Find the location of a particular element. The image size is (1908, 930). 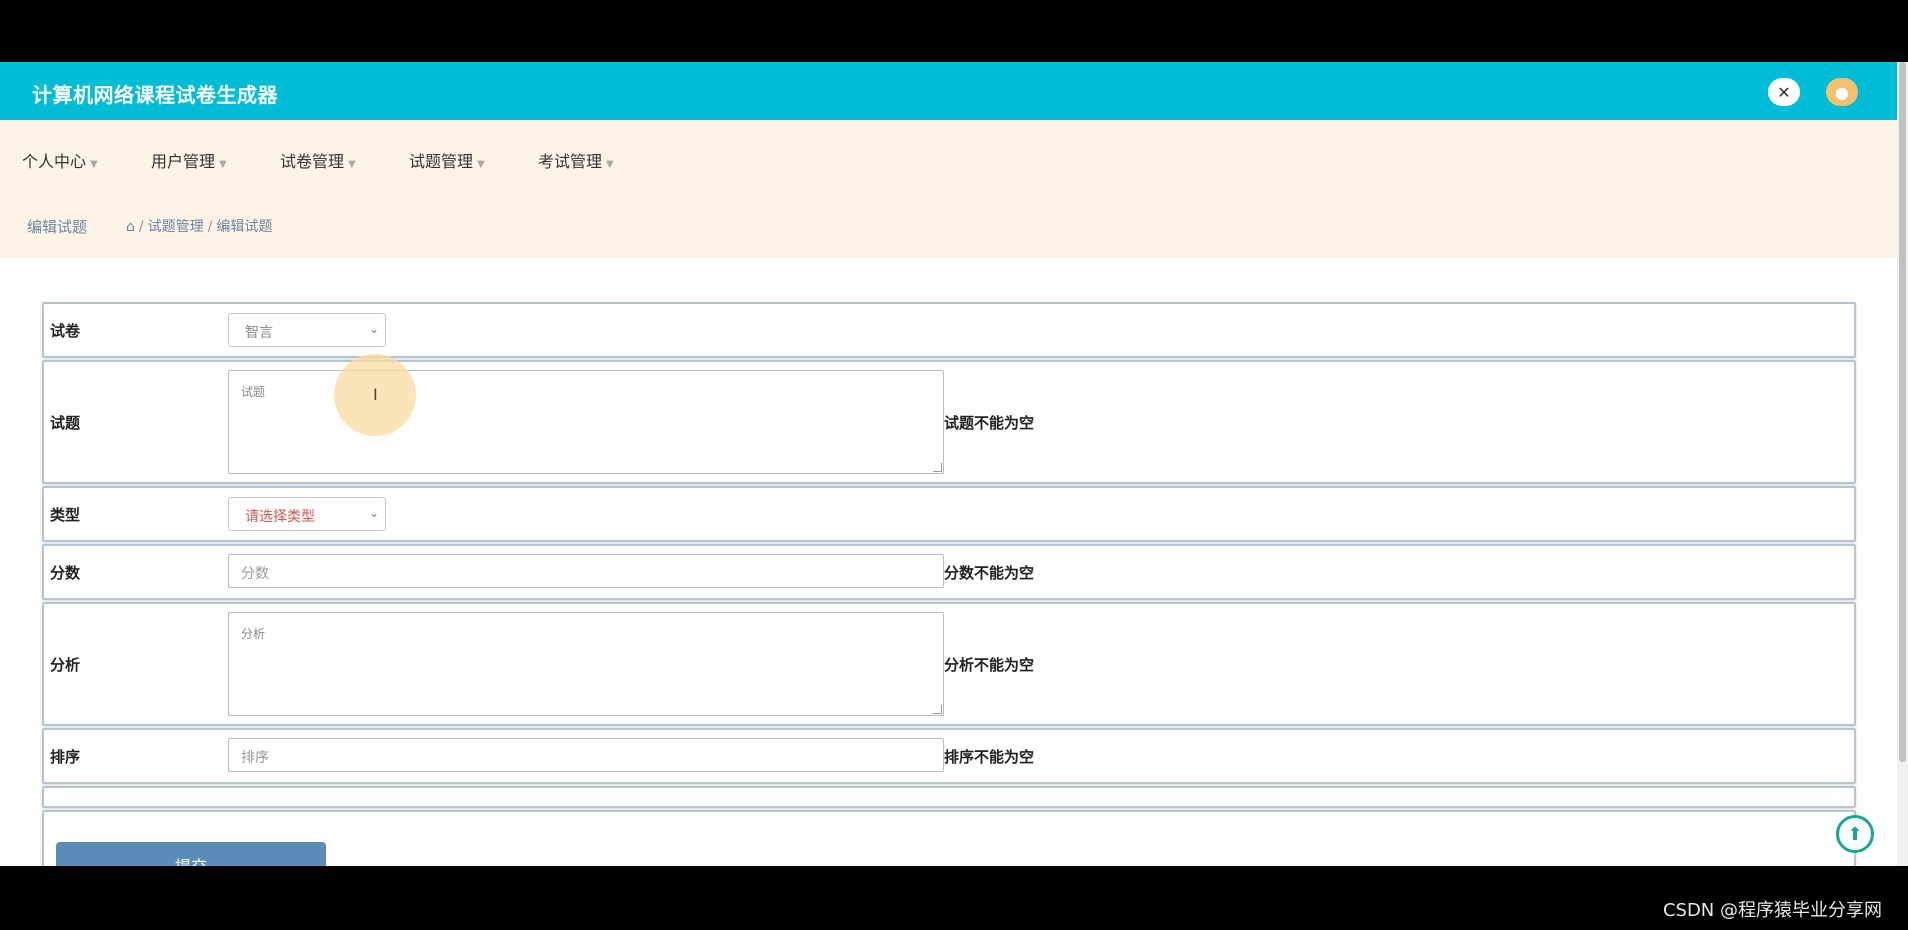

nav-item-label: 考试管理 is located at coordinates (570, 161).